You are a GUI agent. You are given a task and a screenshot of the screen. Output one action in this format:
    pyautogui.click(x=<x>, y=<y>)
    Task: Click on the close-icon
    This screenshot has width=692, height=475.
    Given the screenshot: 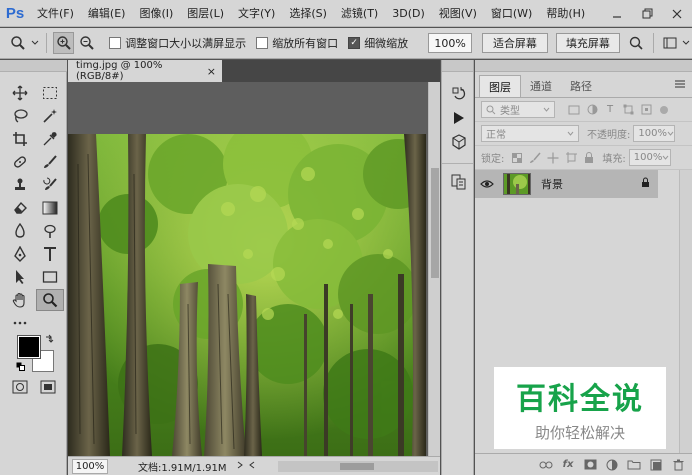 What is the action you would take?
    pyautogui.click(x=677, y=13)
    